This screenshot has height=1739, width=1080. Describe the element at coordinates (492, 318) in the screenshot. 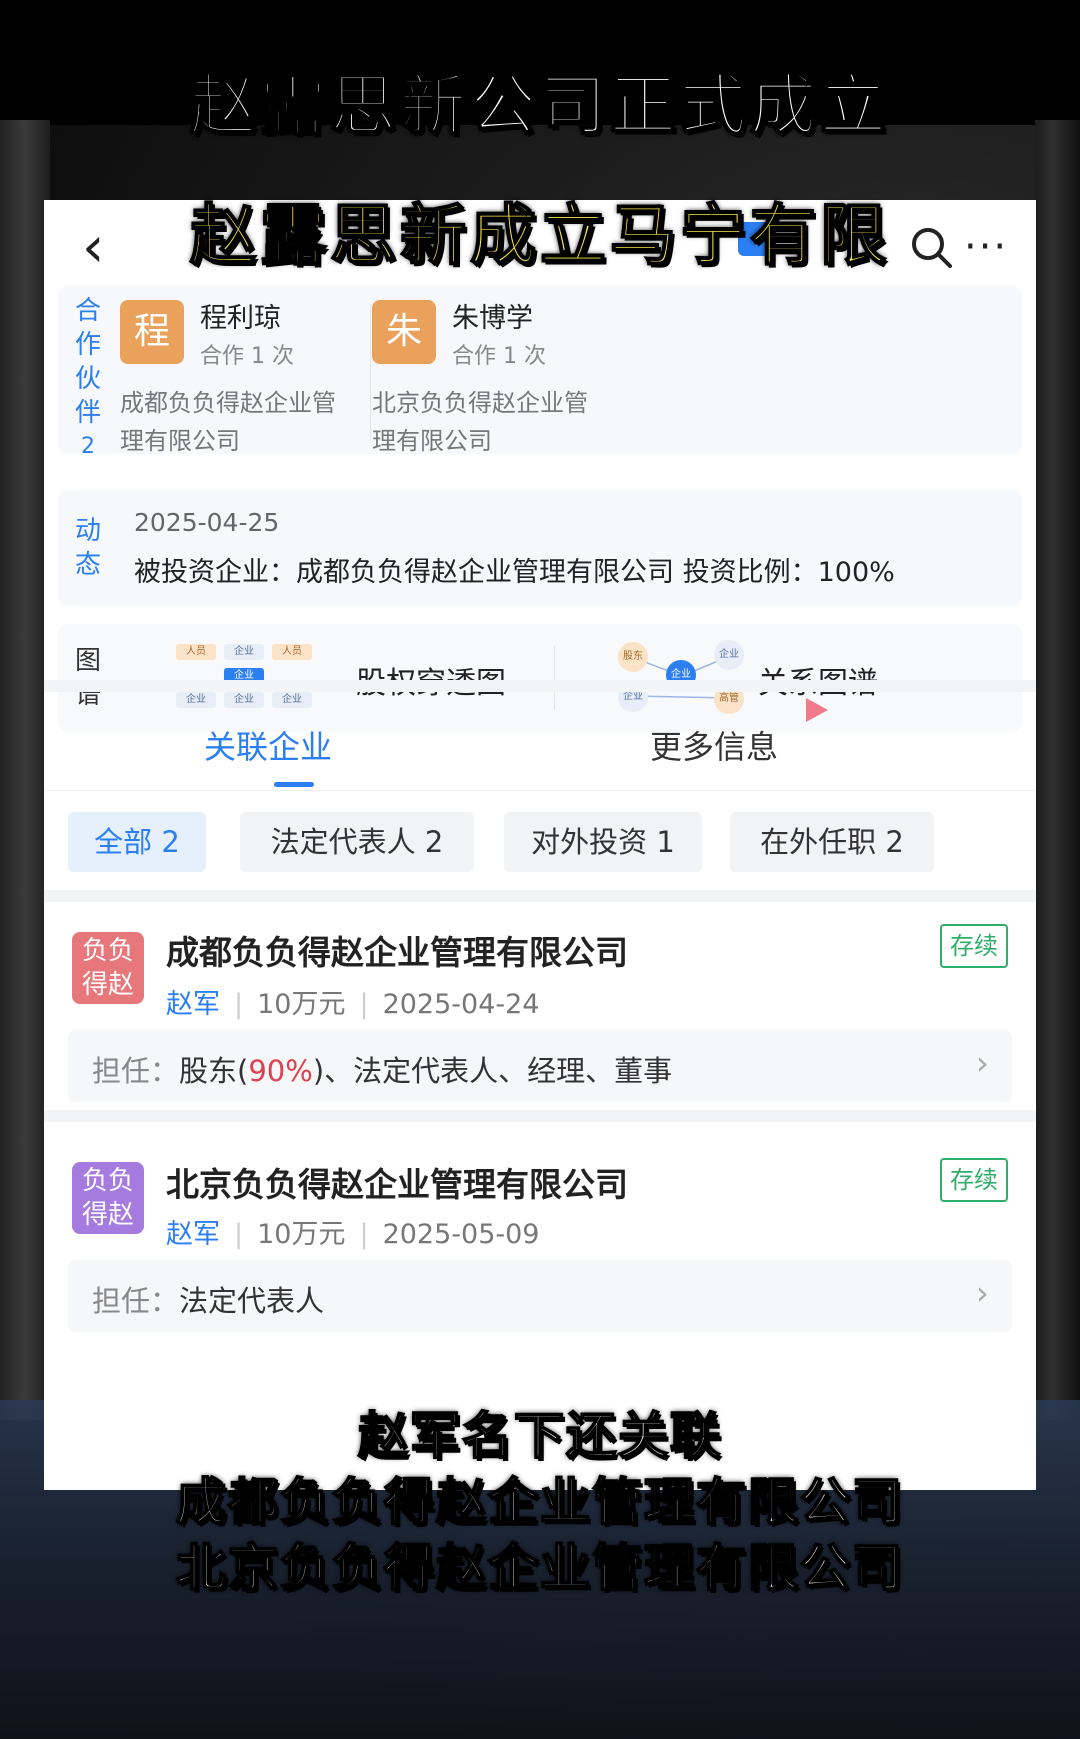

I see `partner-name: 朱博学` at that location.